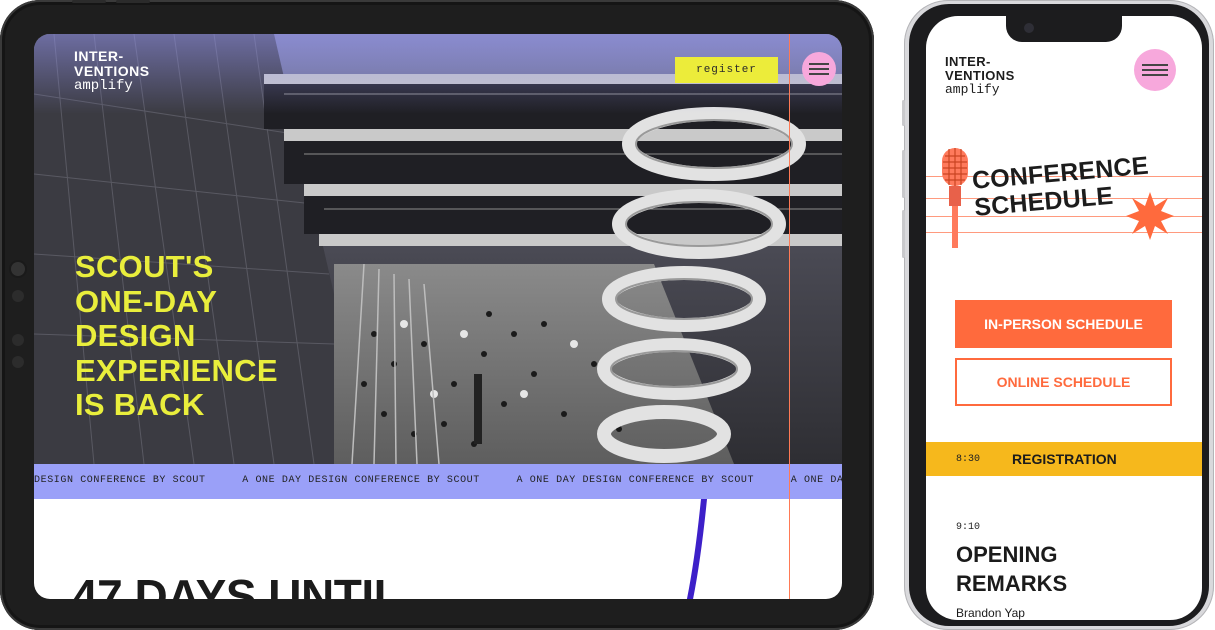 The image size is (1215, 630). I want to click on ticker-item: DESIGN CONFERENCE BY SCOUT, so click(120, 480).